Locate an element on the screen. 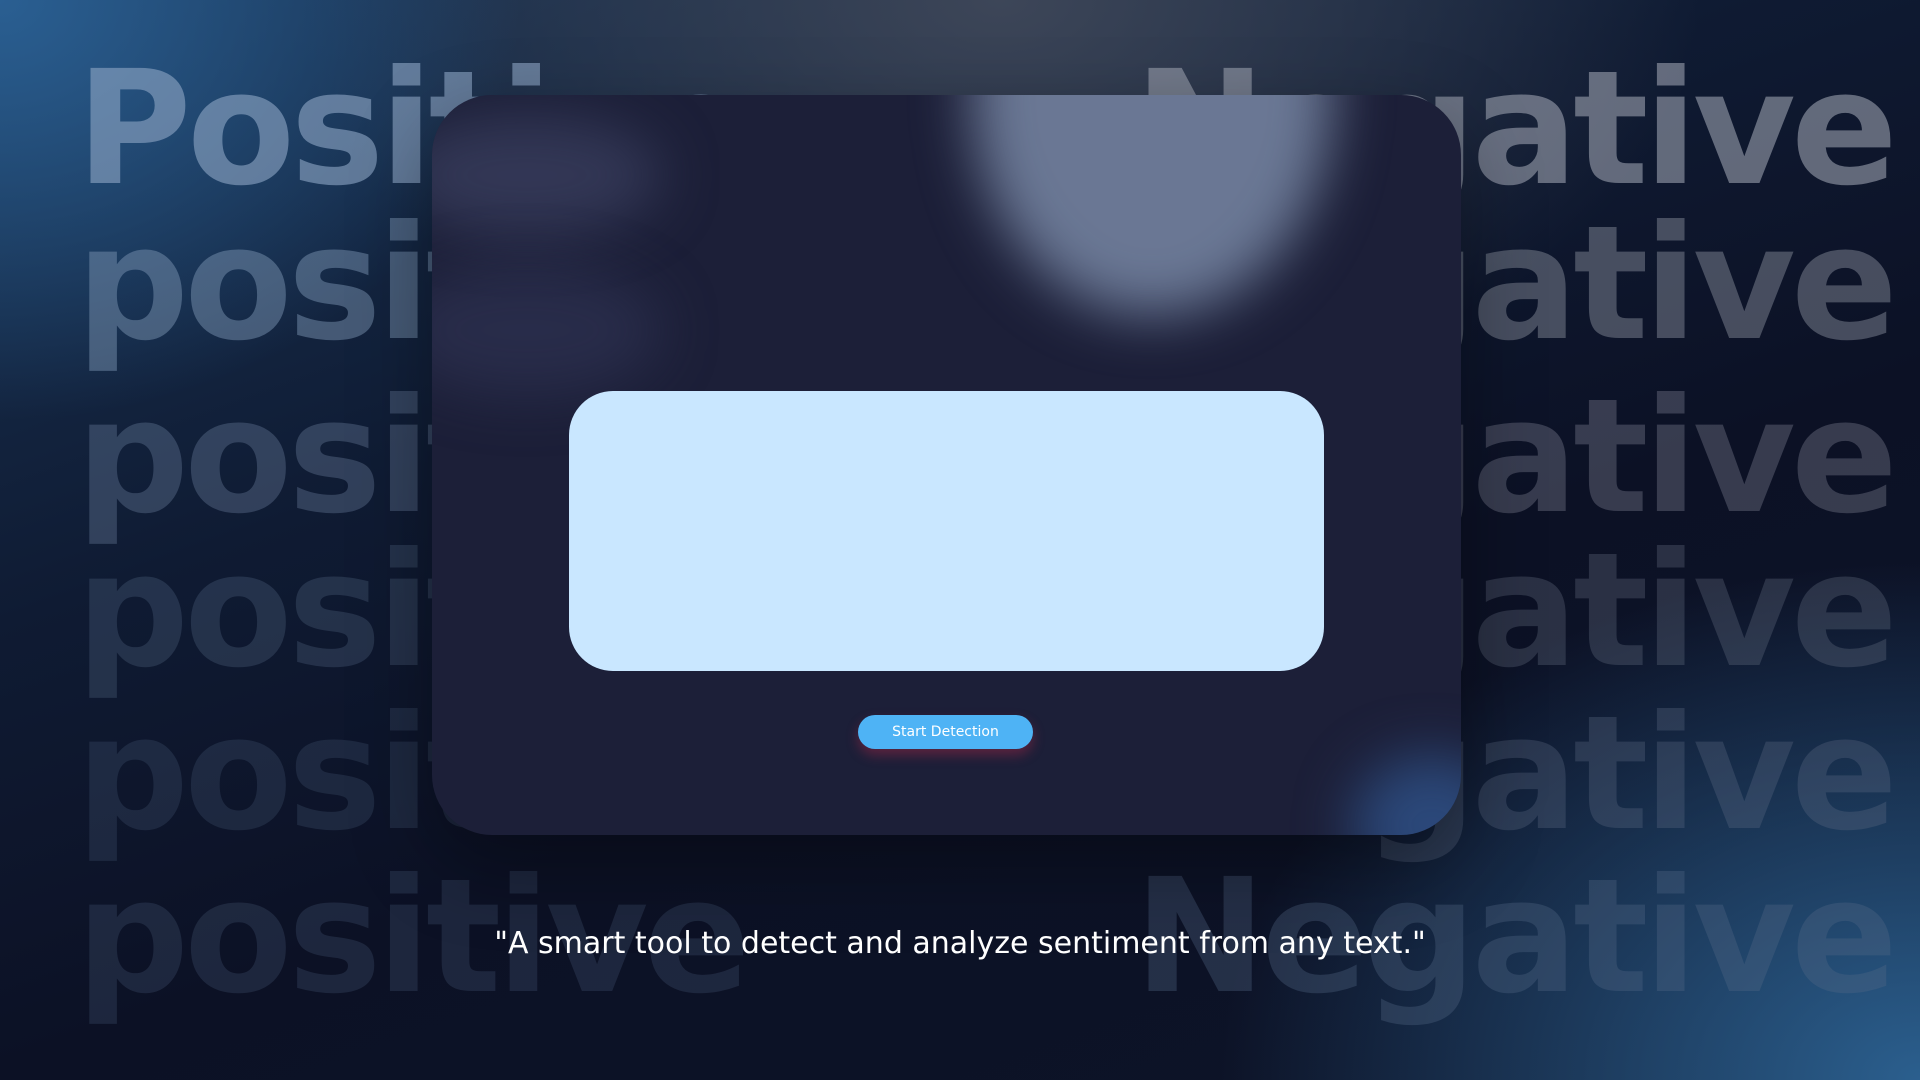 This screenshot has width=1920, height=1080. start-detection-button: Start Detection is located at coordinates (945, 732).